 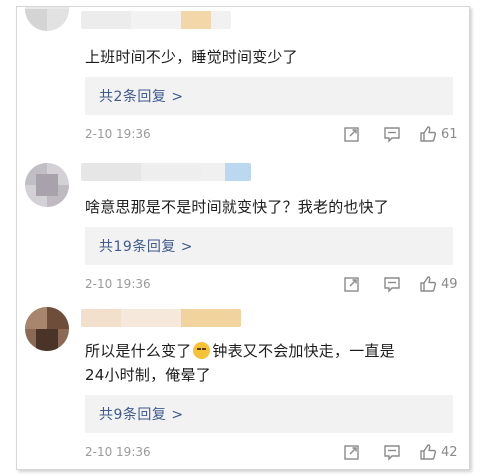 I want to click on like-count: 49, so click(x=449, y=284).